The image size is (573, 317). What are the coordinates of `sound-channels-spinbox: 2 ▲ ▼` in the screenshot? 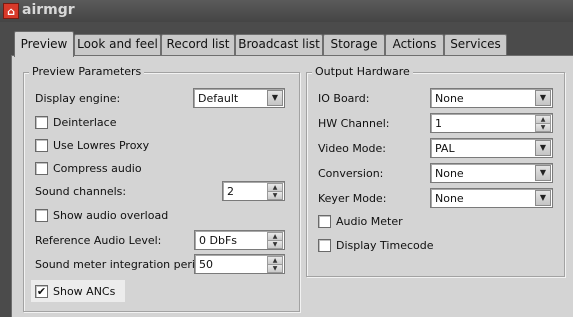 It's located at (253, 191).